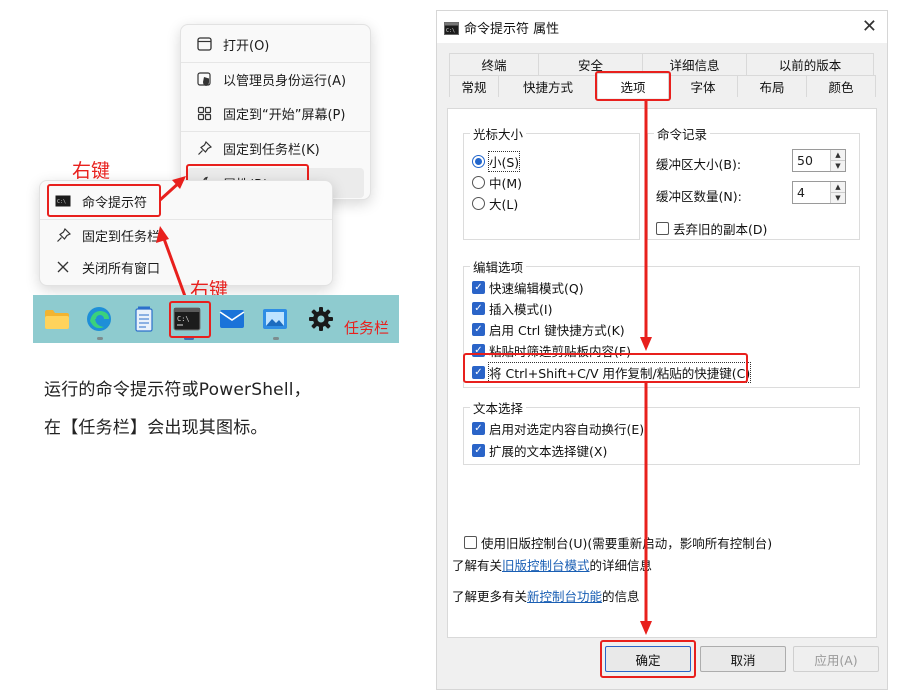 Image resolution: width=905 pixels, height=697 pixels. What do you see at coordinates (743, 659) in the screenshot?
I see `cancel-button: 取消` at bounding box center [743, 659].